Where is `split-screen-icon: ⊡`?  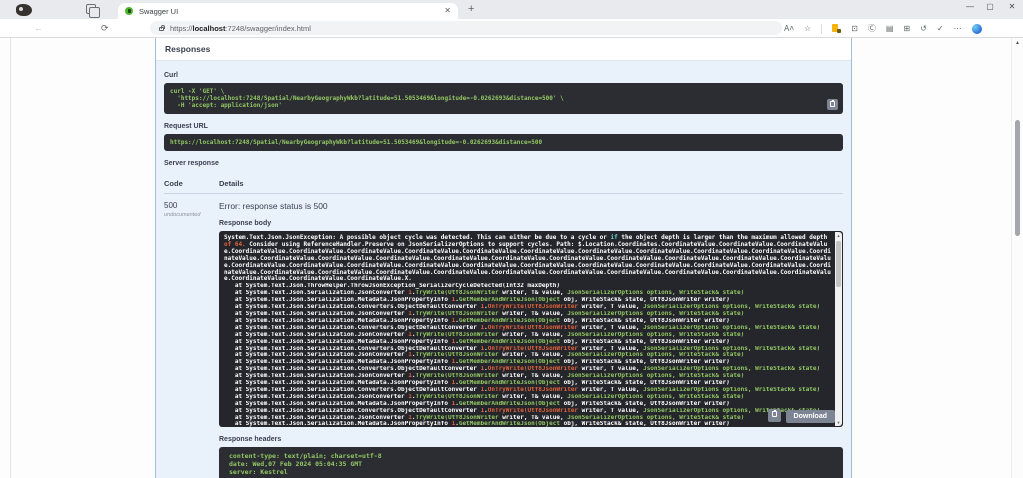
split-screen-icon: ⊡ is located at coordinates (854, 29).